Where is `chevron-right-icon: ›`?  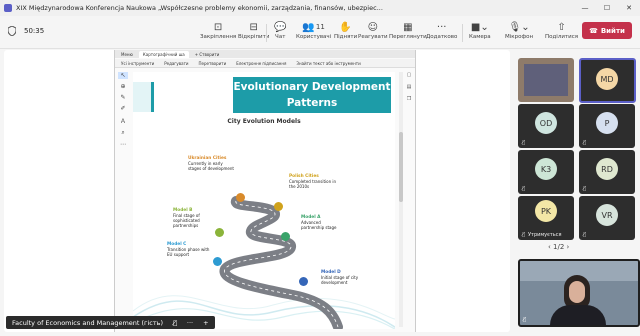 chevron-right-icon: › is located at coordinates (568, 247).